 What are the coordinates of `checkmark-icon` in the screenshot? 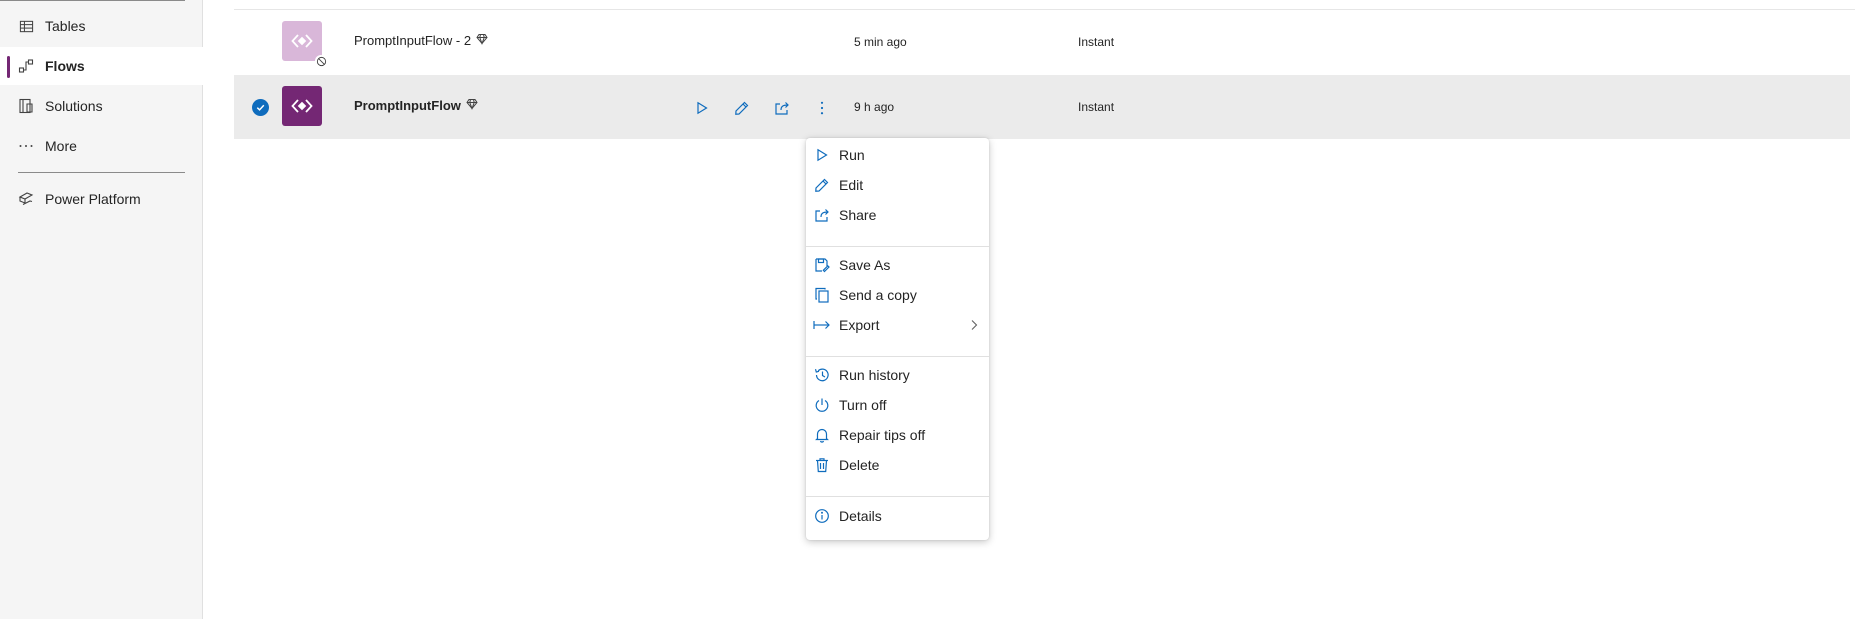 It's located at (260, 107).